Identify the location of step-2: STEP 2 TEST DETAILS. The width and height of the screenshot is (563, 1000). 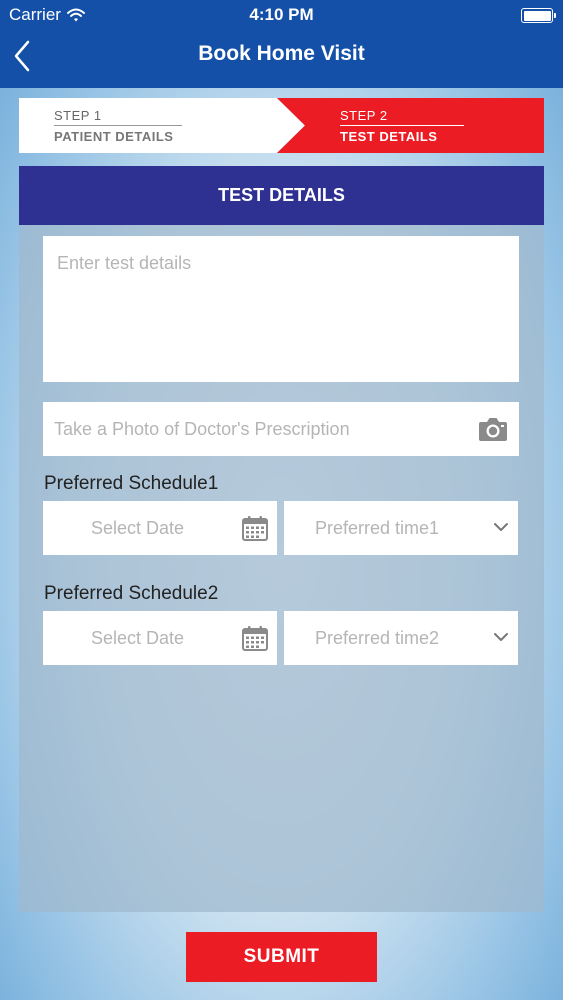
(424, 125).